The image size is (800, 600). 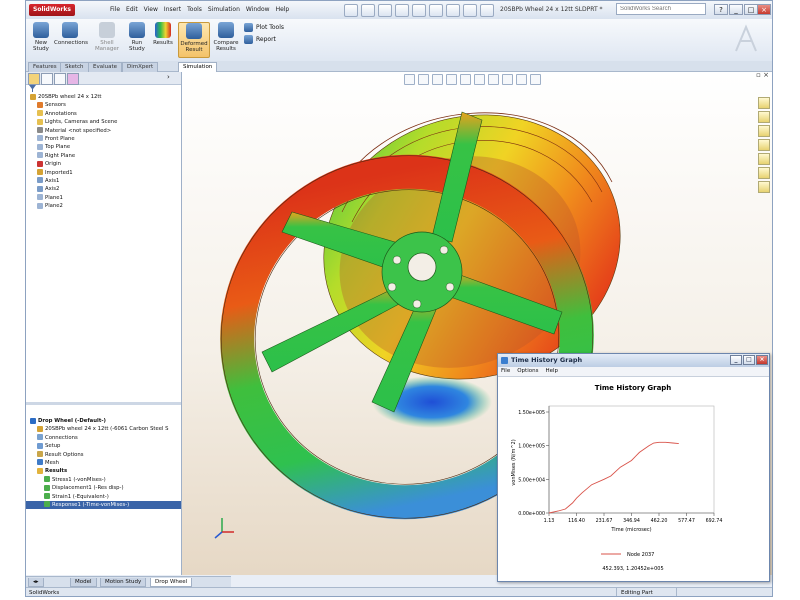 What do you see at coordinates (749, 360) in the screenshot?
I see `graph-maximize-button: □` at bounding box center [749, 360].